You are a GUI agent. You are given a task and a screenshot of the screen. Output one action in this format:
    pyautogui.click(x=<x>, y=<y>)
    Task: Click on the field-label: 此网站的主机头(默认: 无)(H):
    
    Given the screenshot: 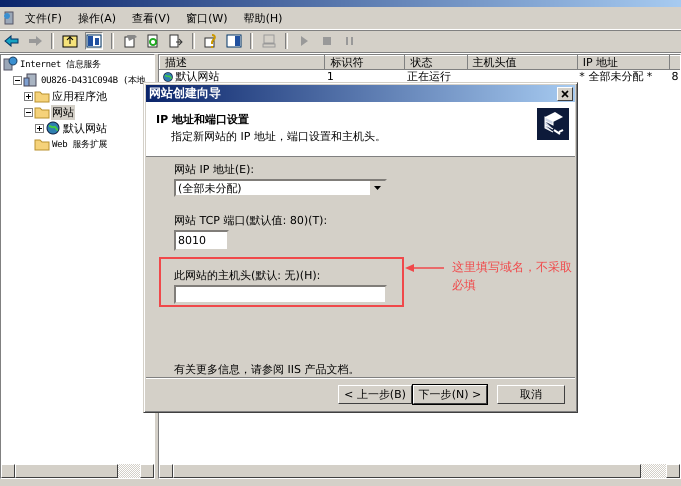 What is the action you would take?
    pyautogui.click(x=248, y=275)
    